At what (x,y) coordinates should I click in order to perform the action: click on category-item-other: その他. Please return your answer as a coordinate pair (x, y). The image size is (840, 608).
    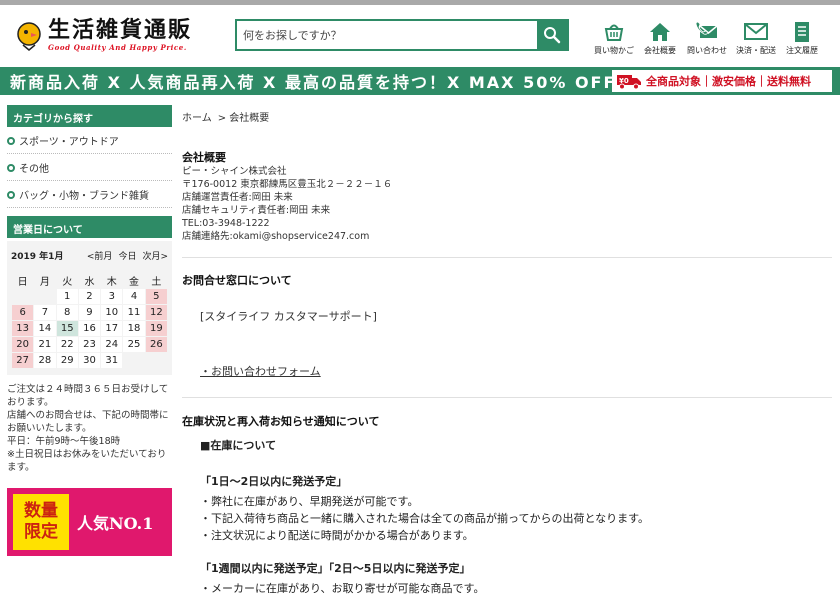
    Looking at the image, I should click on (89, 167).